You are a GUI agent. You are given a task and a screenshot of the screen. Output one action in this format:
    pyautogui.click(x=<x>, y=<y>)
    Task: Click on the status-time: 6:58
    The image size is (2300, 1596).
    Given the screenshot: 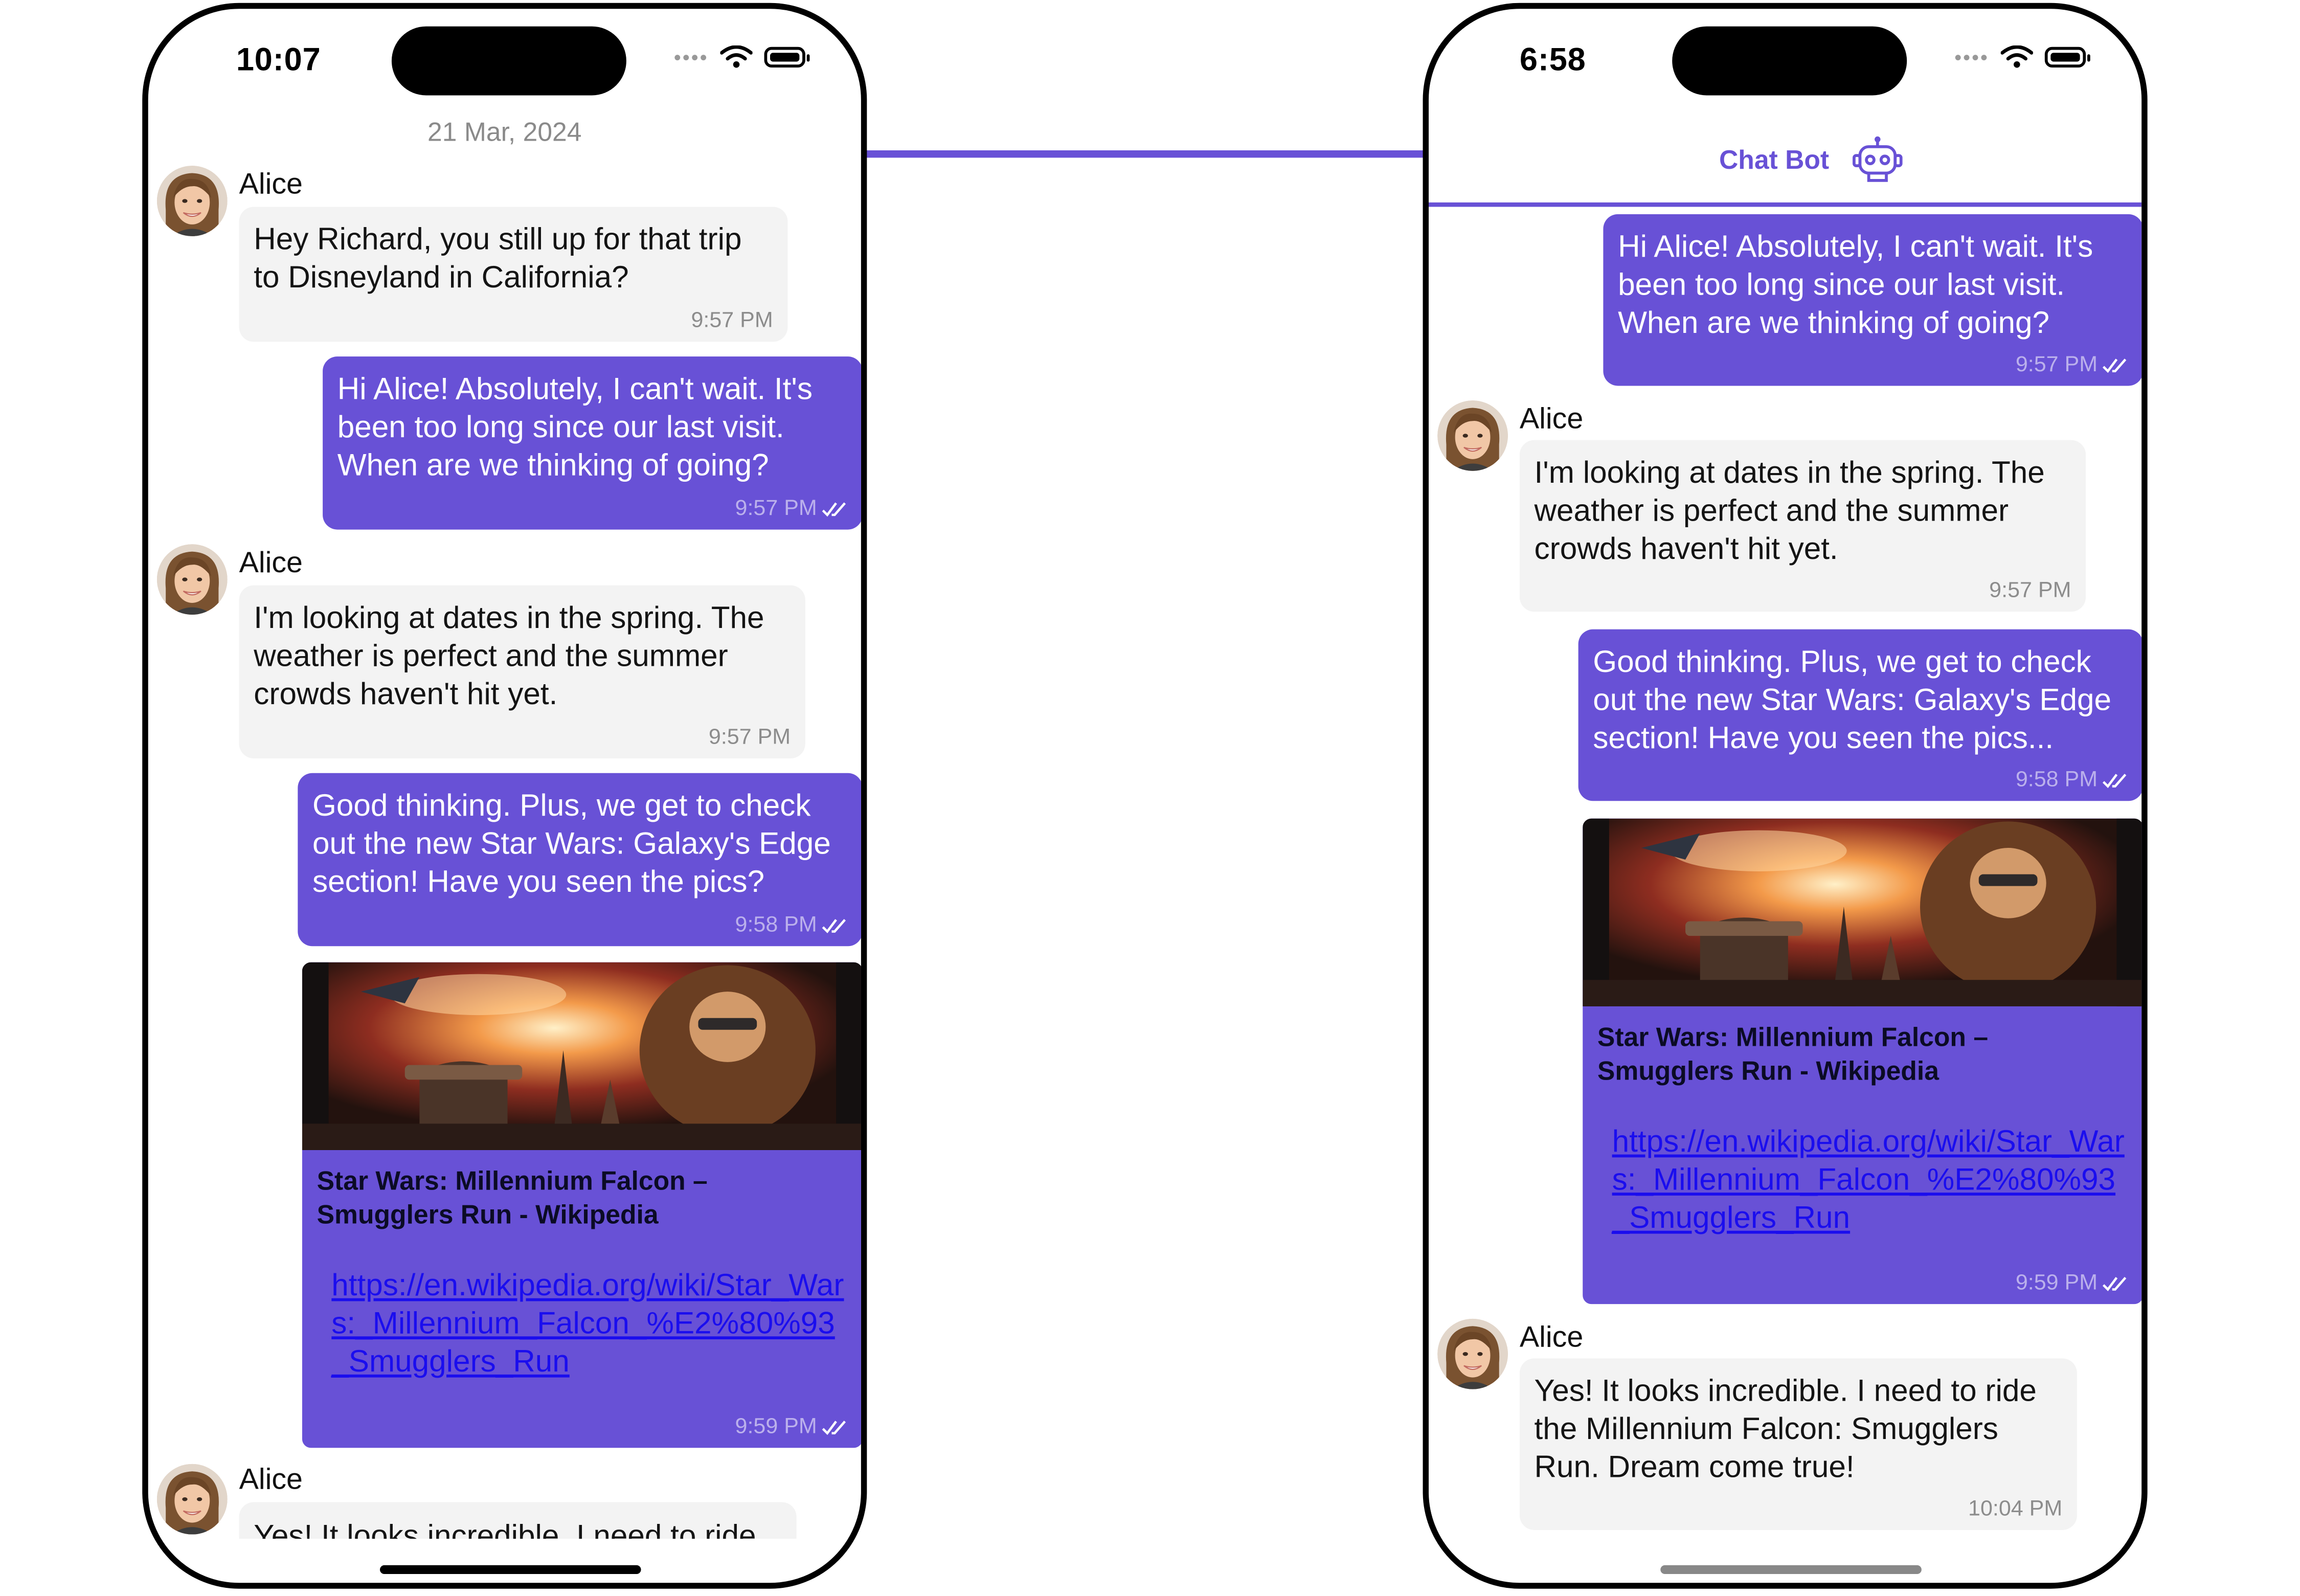 What is the action you would take?
    pyautogui.click(x=1552, y=60)
    